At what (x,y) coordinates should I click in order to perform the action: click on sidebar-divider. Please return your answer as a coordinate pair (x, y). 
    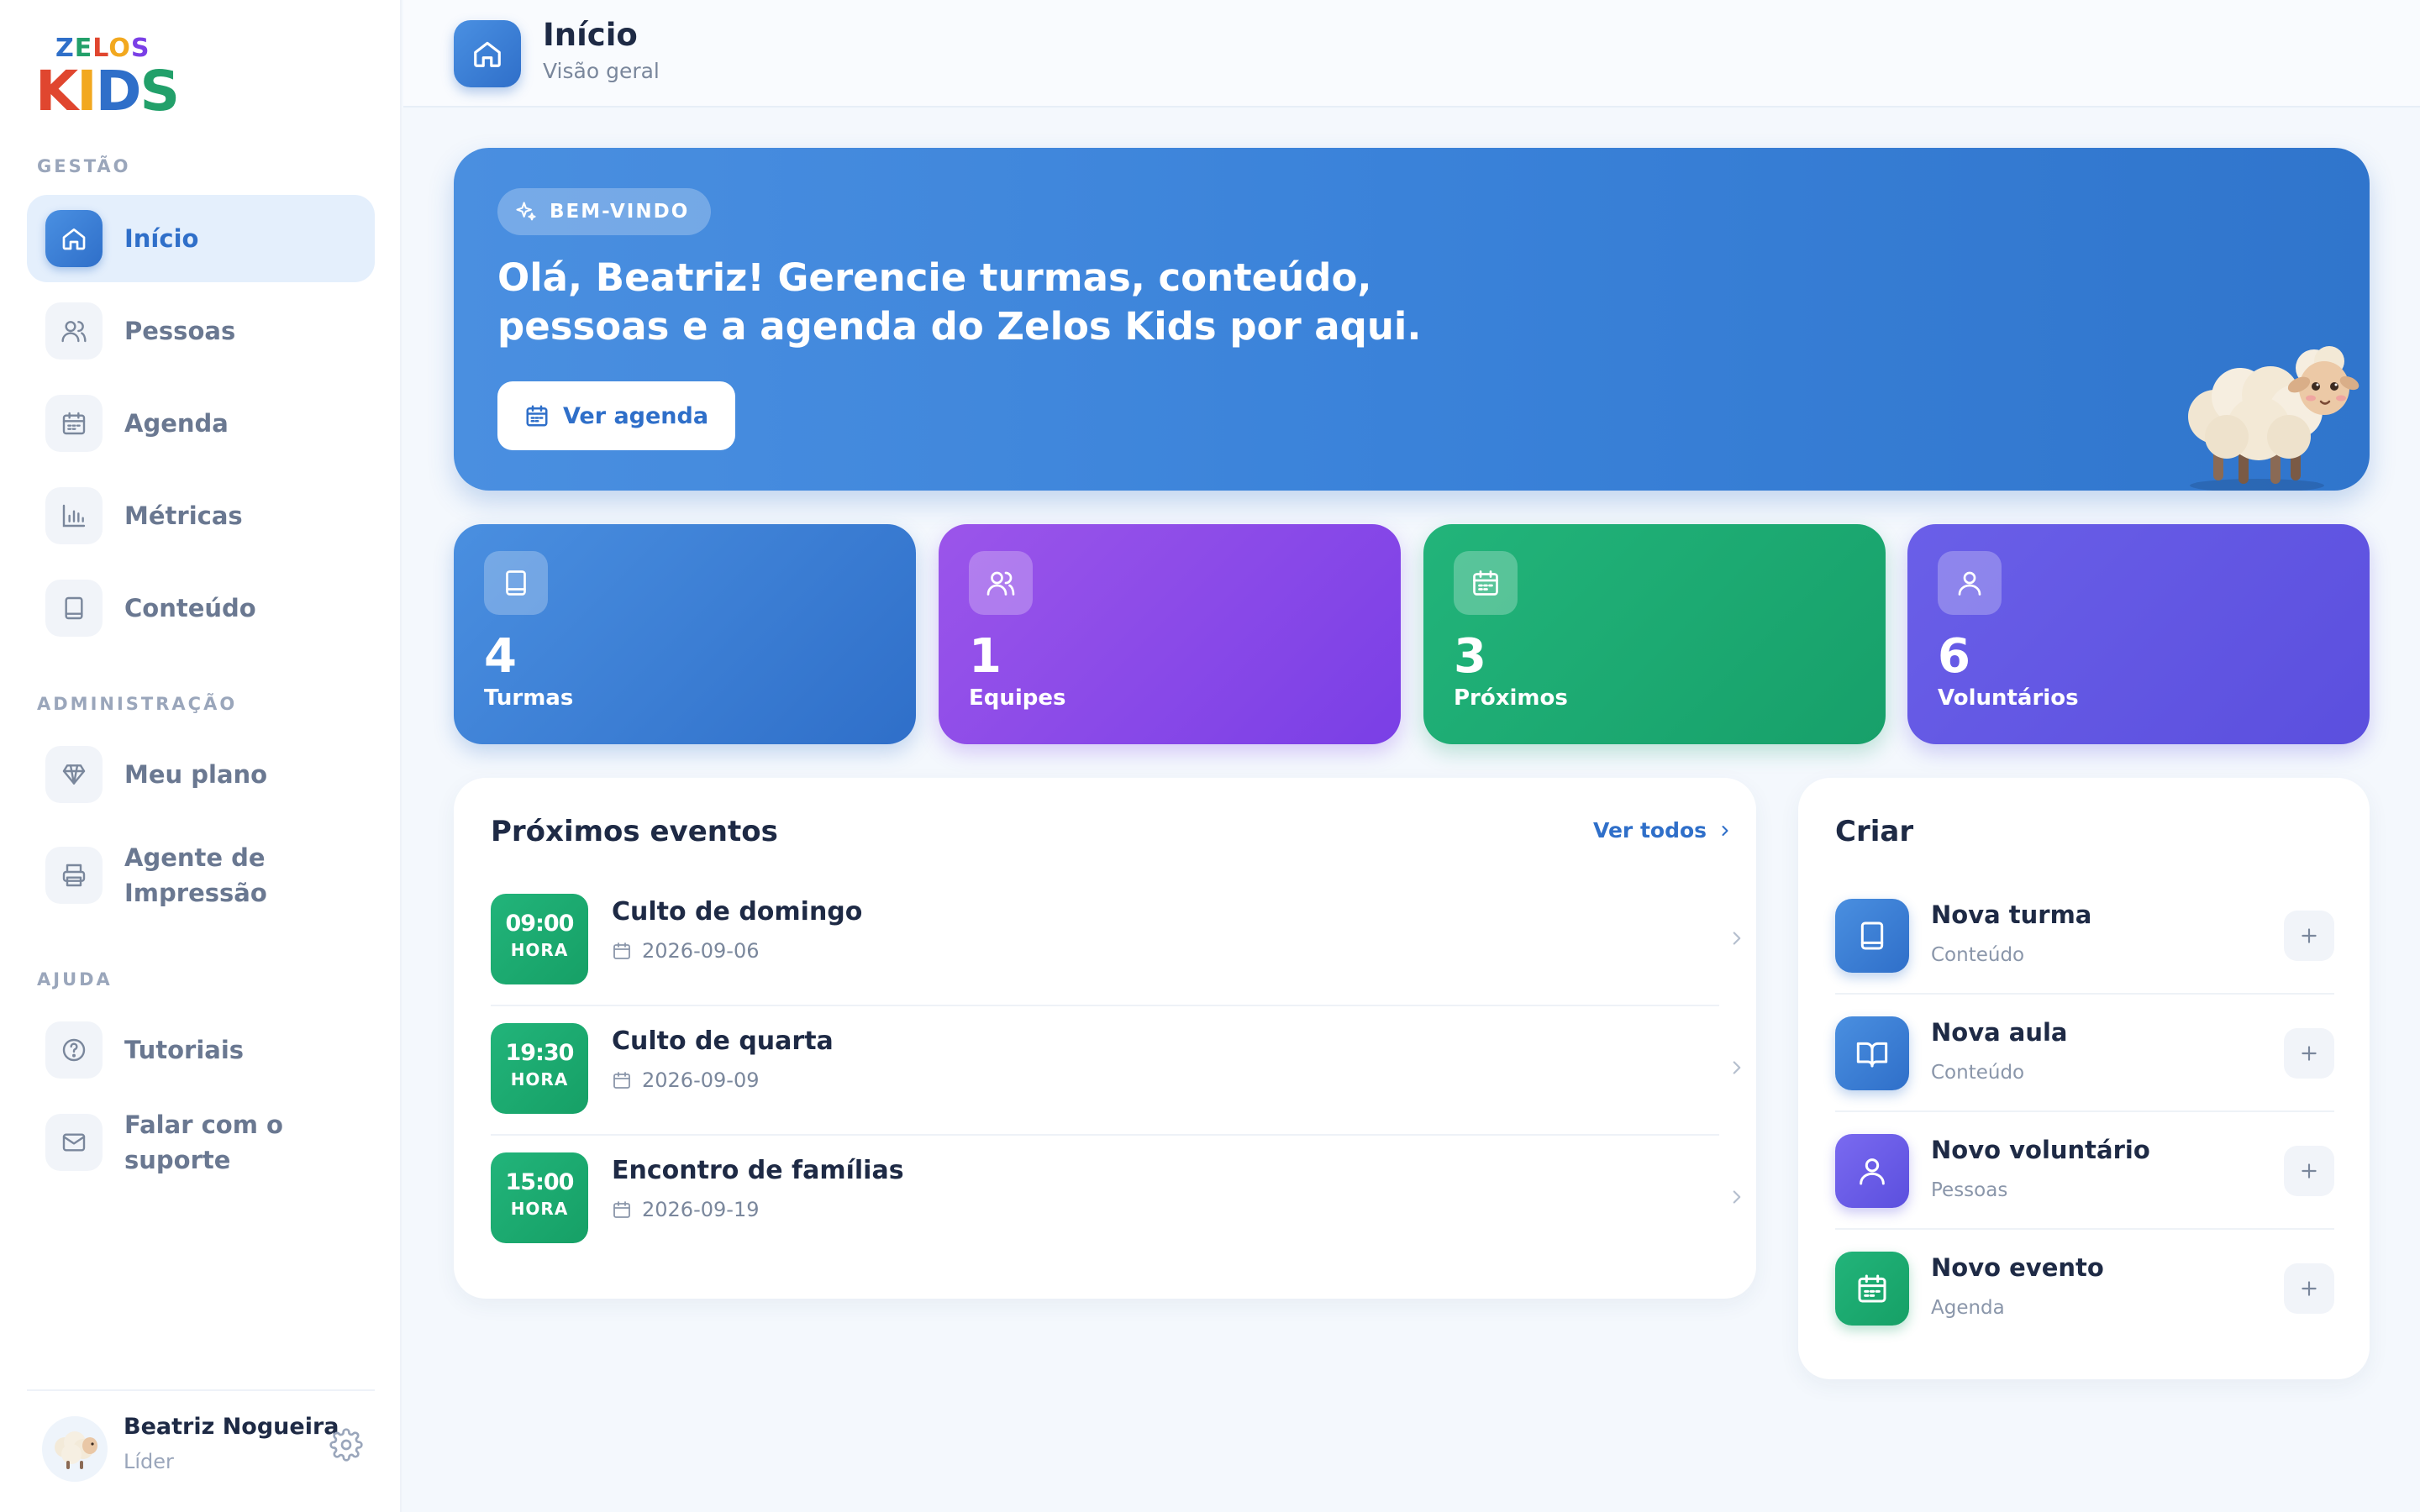
    Looking at the image, I should click on (201, 1390).